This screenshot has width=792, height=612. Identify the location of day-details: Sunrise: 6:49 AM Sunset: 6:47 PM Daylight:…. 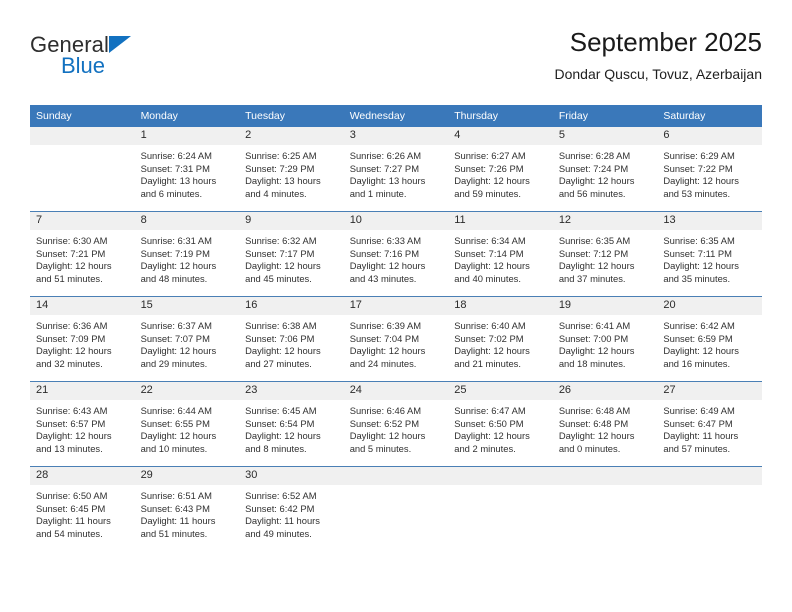
(709, 427).